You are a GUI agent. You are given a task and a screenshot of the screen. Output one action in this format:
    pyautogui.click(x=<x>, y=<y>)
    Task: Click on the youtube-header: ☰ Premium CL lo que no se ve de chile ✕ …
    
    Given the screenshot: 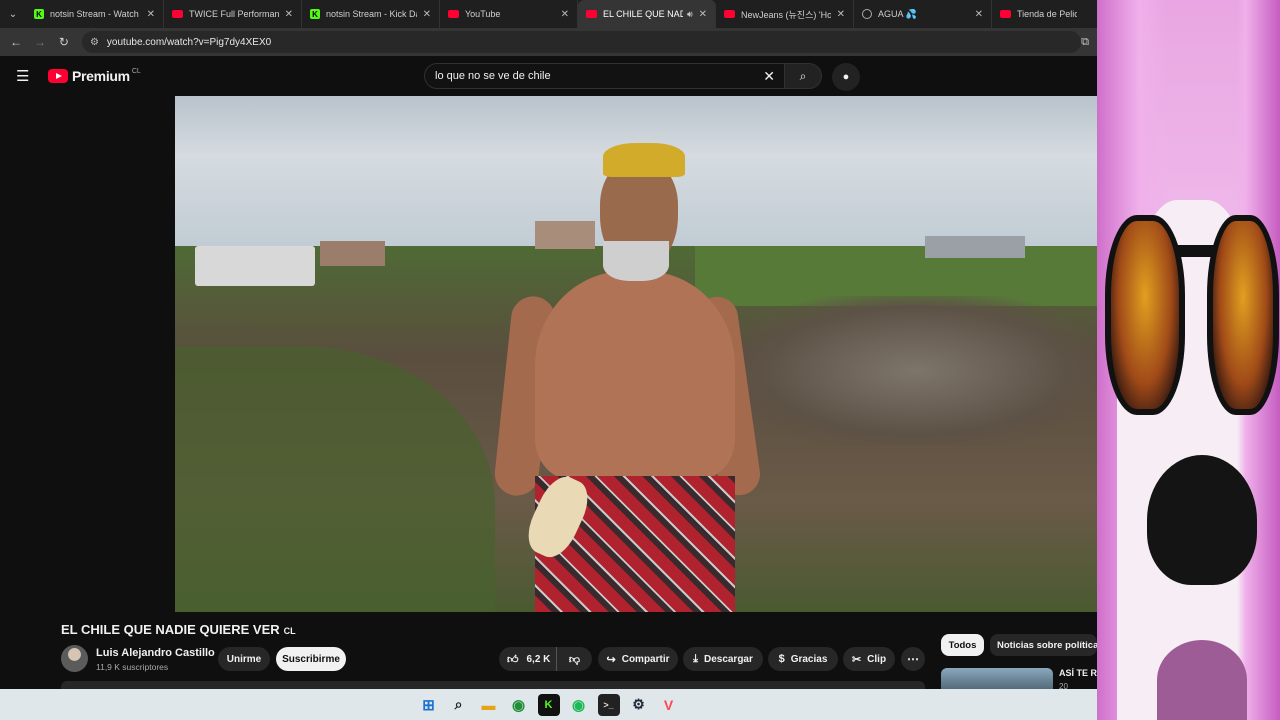 What is the action you would take?
    pyautogui.click(x=548, y=76)
    